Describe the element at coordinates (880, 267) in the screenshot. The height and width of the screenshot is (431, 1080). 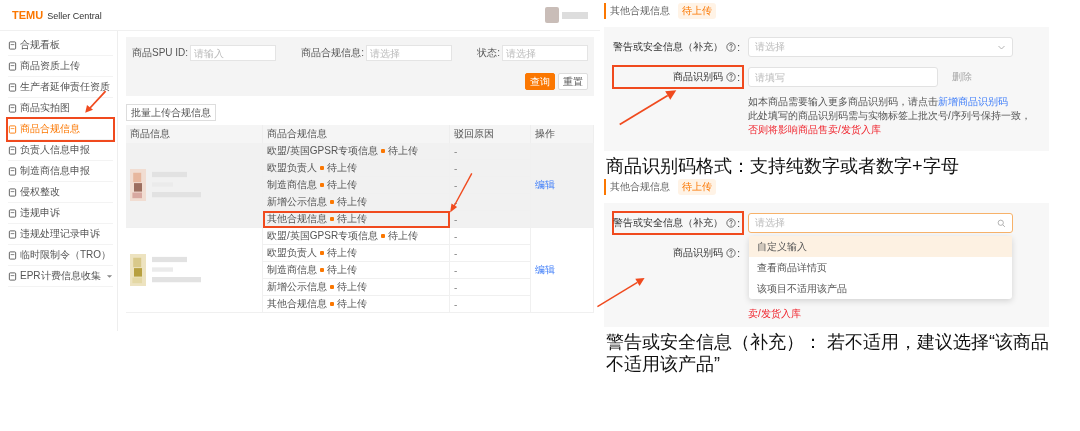
I see `dropdown-option: 查看商品详情页` at that location.